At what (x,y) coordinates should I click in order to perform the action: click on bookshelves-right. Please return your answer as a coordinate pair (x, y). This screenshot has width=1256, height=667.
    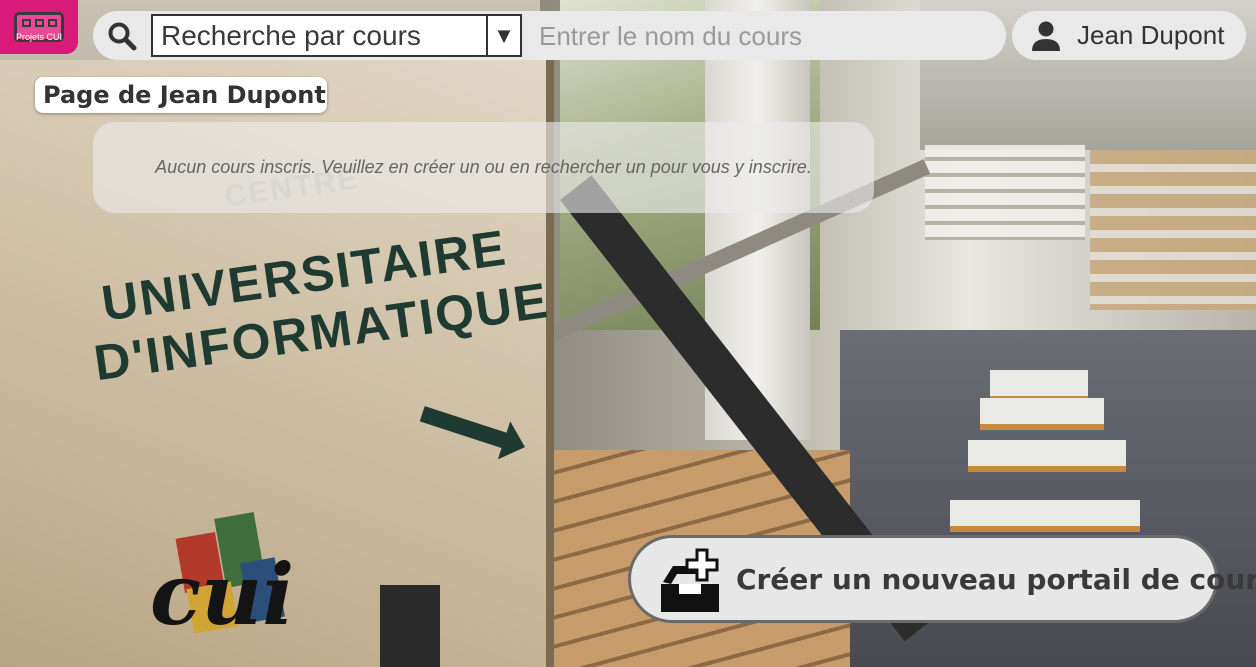
    Looking at the image, I should click on (1173, 230).